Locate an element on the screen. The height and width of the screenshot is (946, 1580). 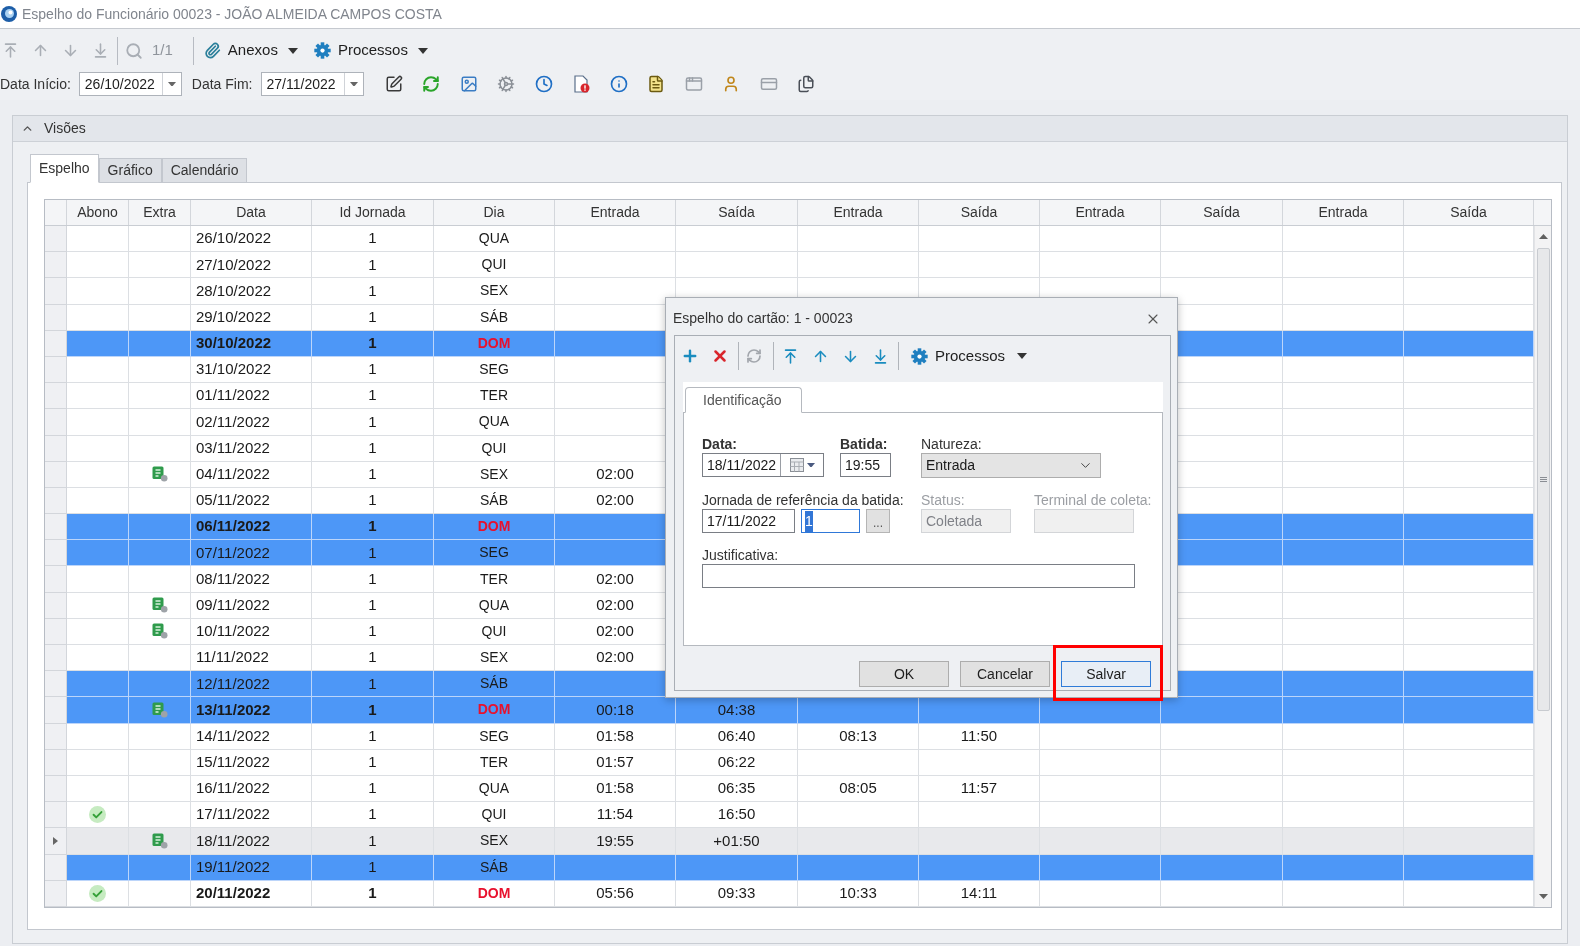
table-cell-text: 10/11/2022 is located at coordinates (233, 631).